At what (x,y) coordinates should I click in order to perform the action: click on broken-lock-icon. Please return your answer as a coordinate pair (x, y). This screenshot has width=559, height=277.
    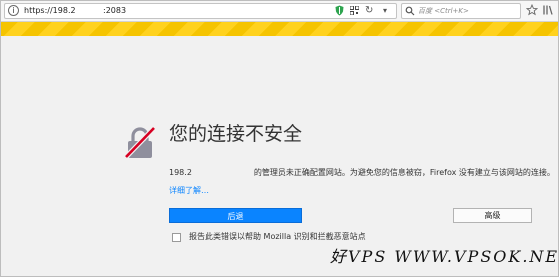
    Looking at the image, I should click on (140, 142).